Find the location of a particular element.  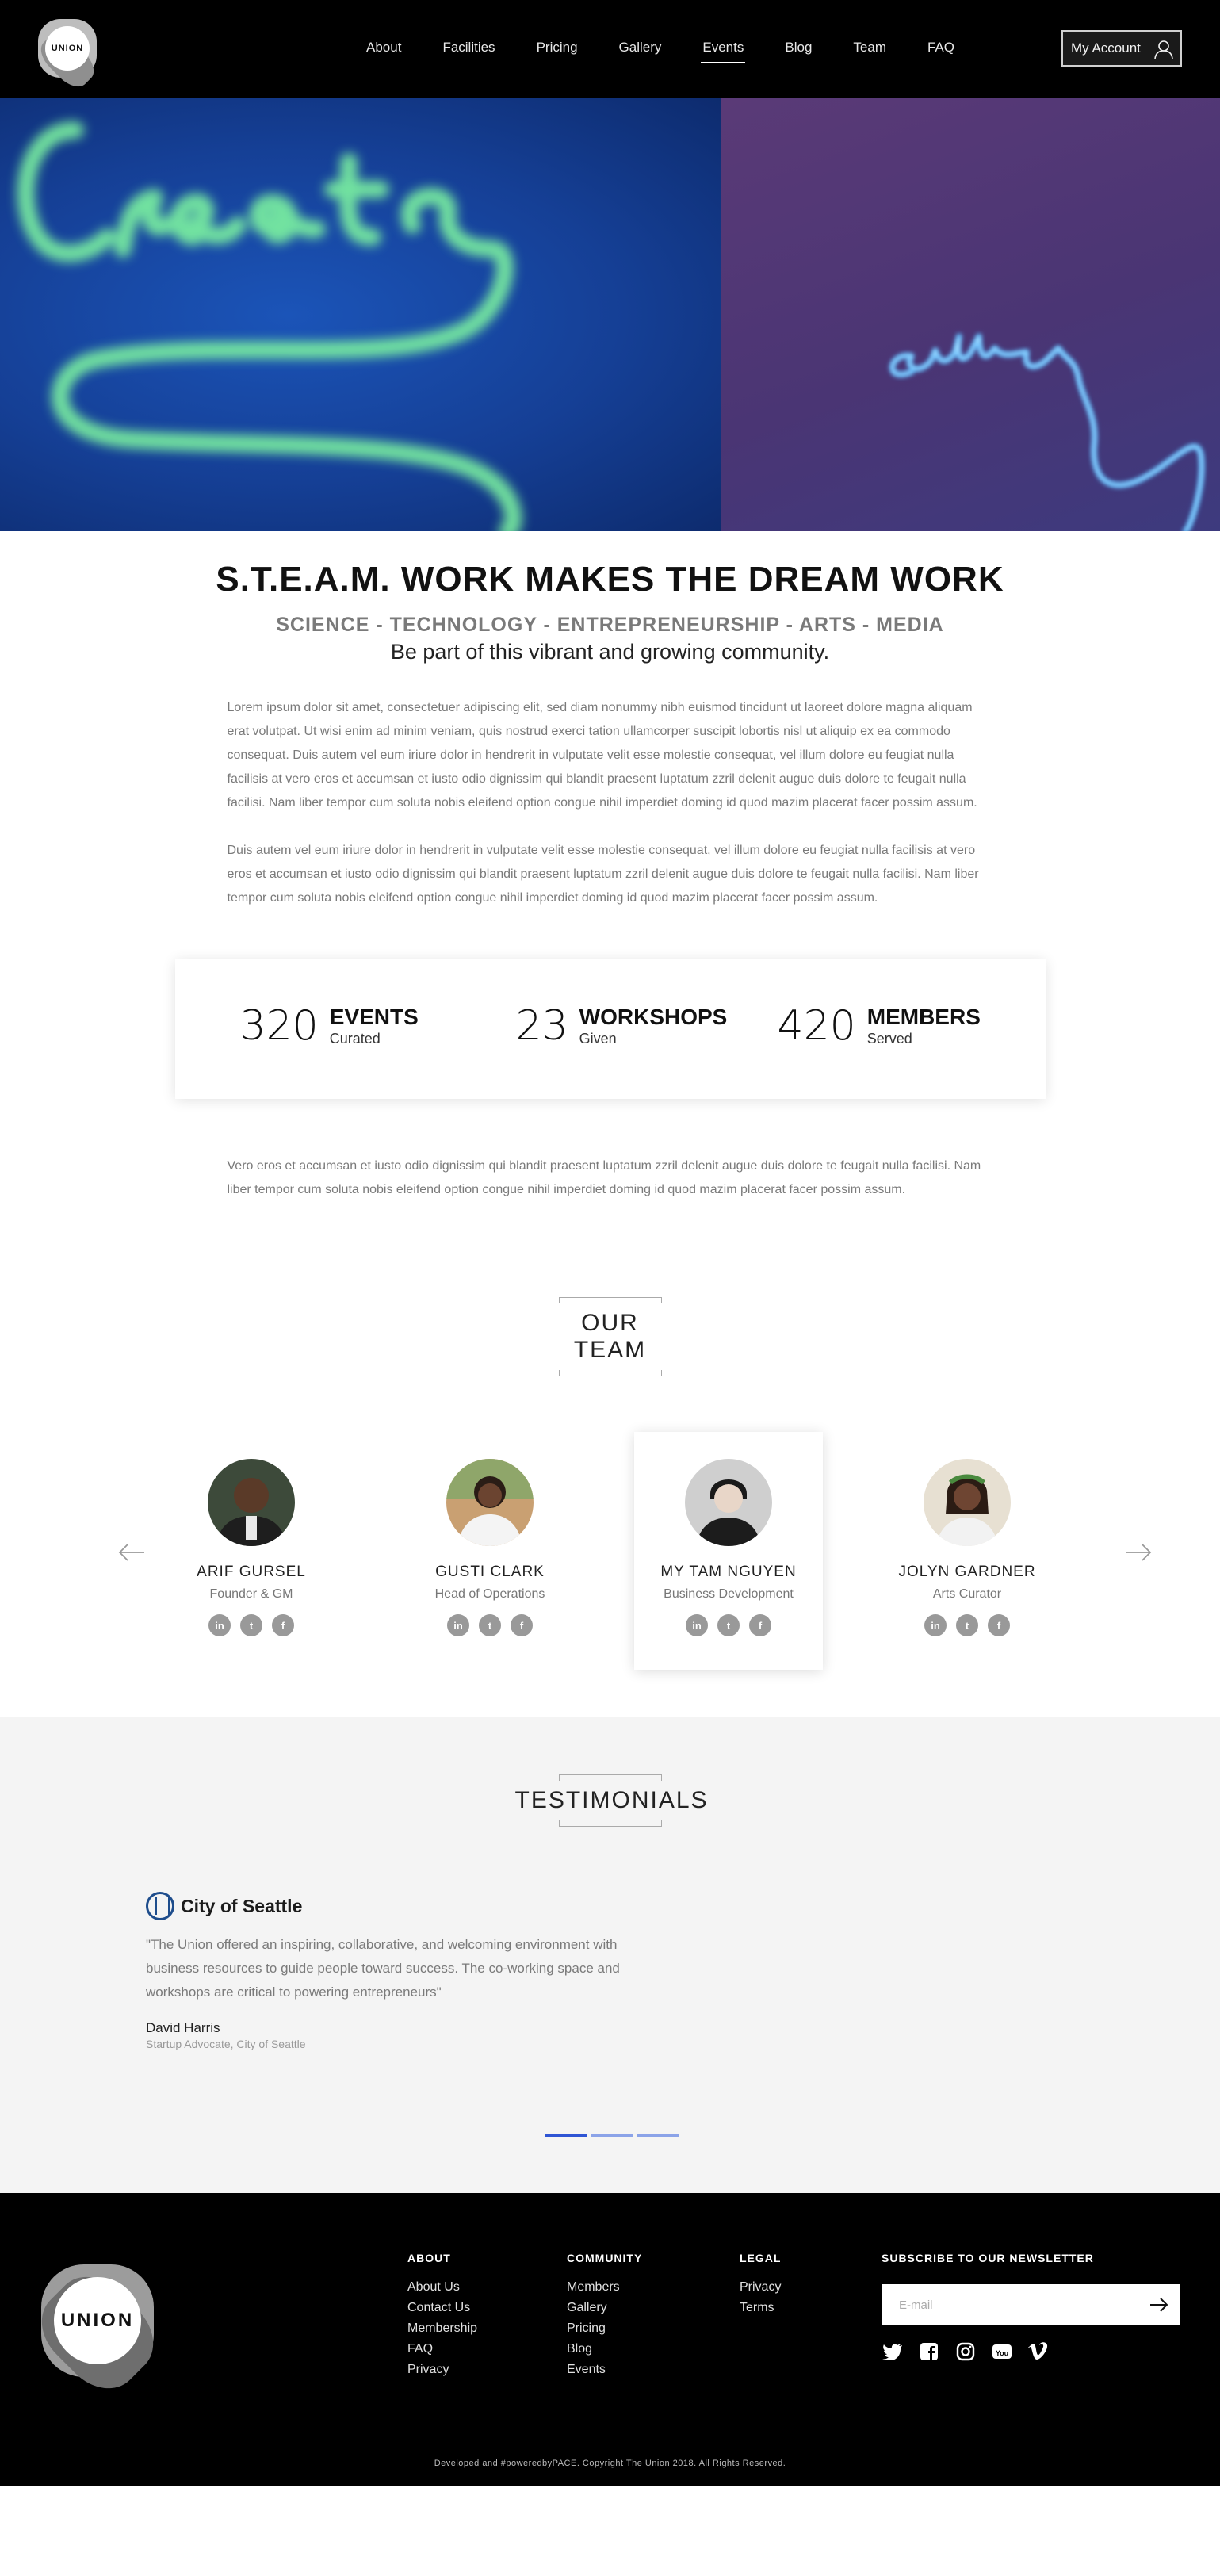

nav-events: Events is located at coordinates (723, 48).